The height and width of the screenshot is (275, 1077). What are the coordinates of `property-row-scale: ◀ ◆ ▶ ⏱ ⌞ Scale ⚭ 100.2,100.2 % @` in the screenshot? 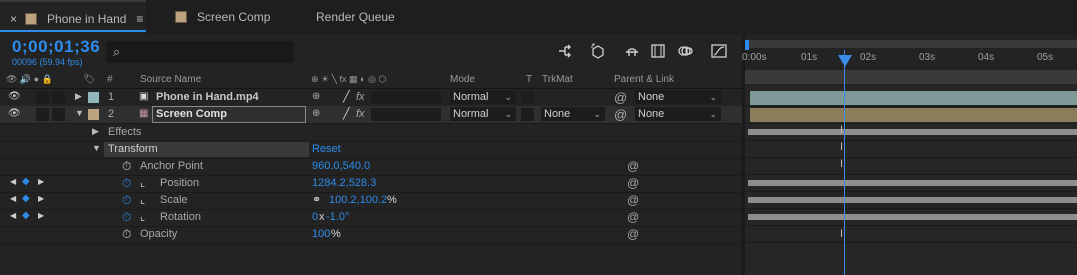 It's located at (371, 201).